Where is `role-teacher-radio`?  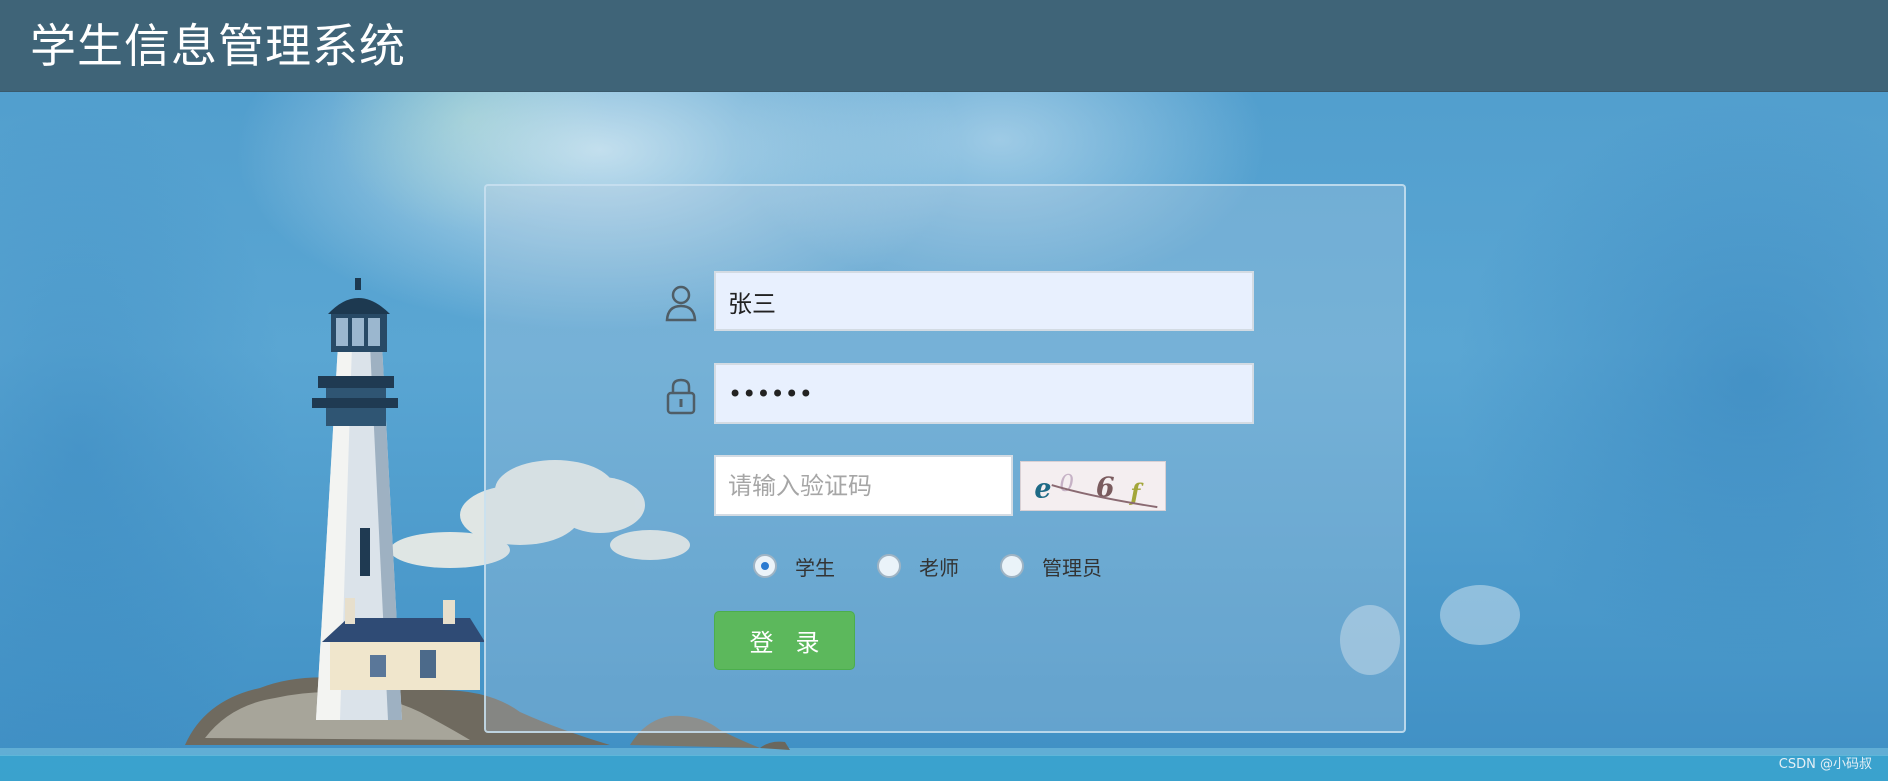 role-teacher-radio is located at coordinates (889, 566).